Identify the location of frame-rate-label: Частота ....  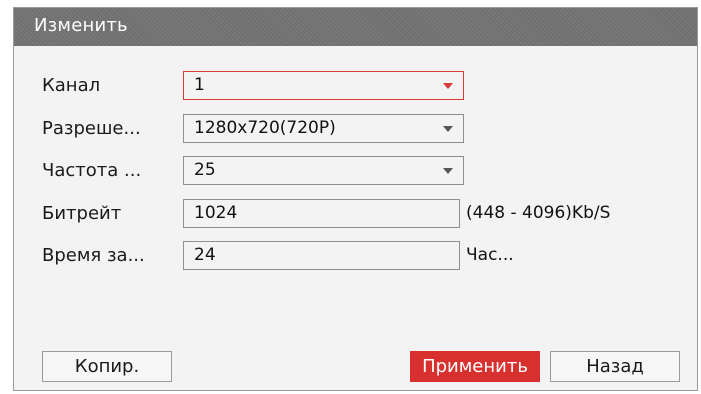
(92, 170).